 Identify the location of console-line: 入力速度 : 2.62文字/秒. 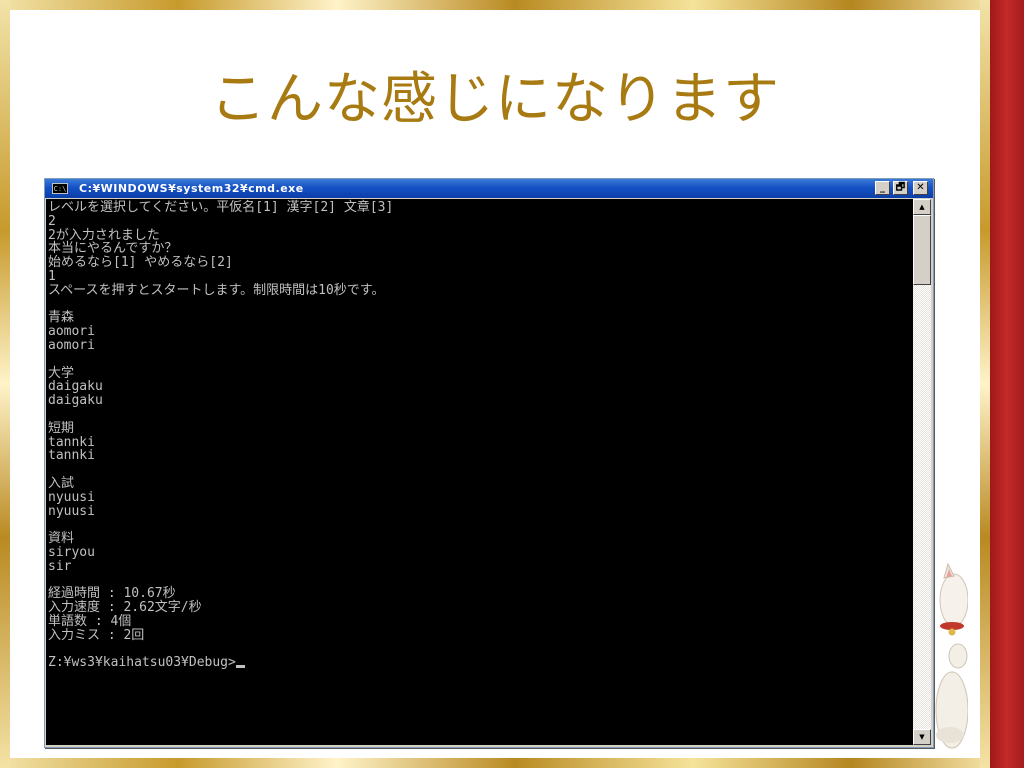
(125, 608).